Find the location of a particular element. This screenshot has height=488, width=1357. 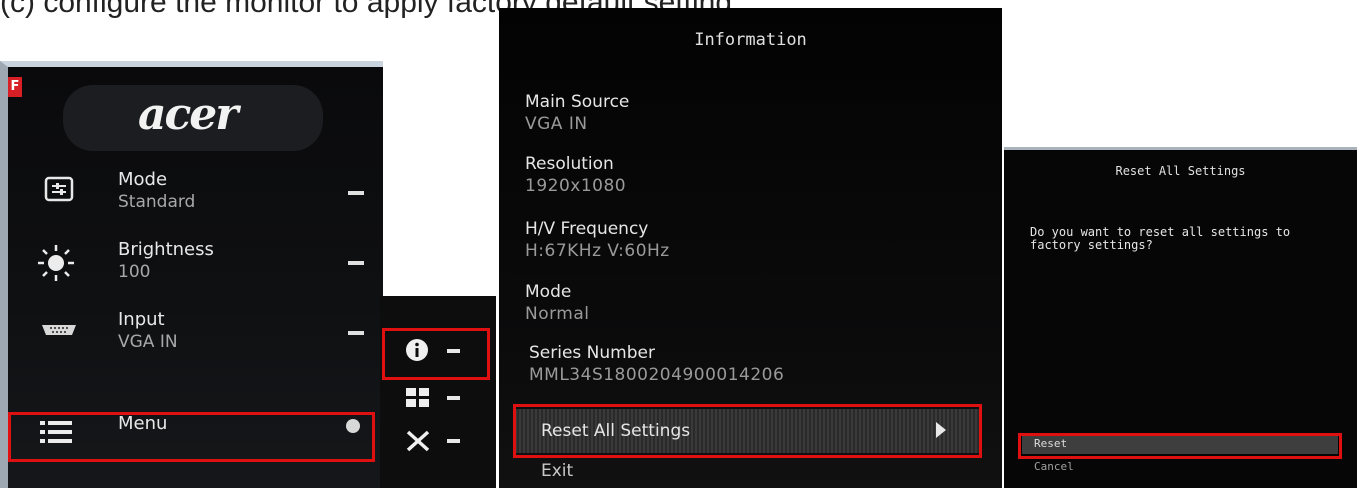

hotkey-strip is located at coordinates (438, 392).